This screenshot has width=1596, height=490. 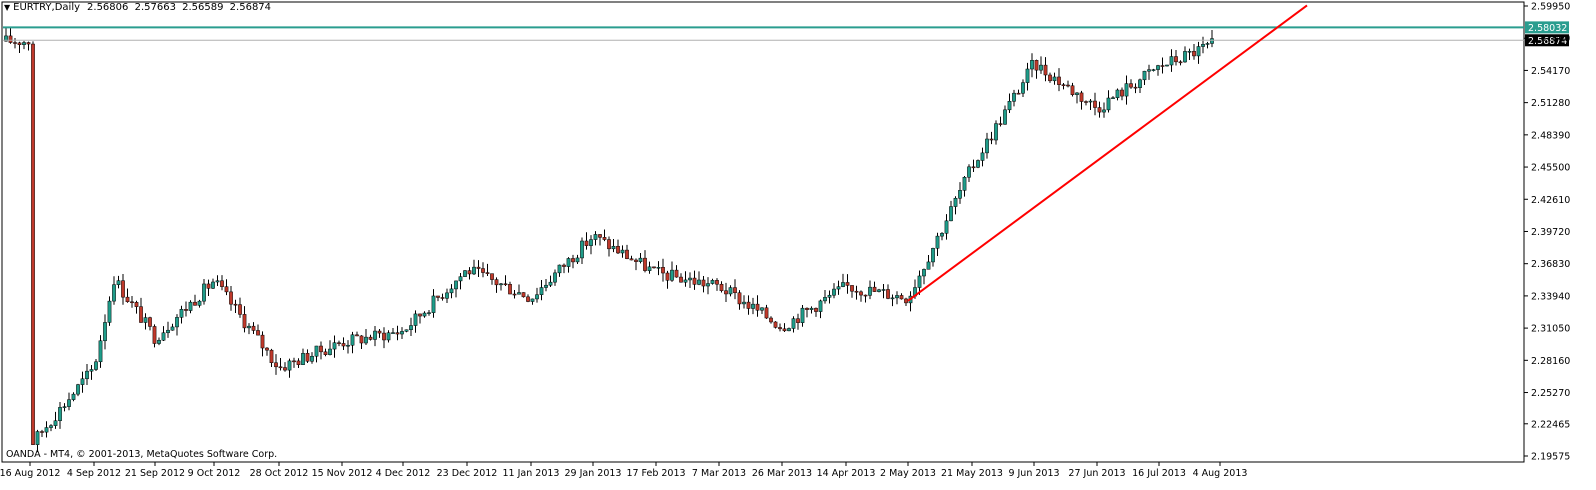 What do you see at coordinates (846, 473) in the screenshot?
I see `x-tick-label: 14 Apr 2013` at bounding box center [846, 473].